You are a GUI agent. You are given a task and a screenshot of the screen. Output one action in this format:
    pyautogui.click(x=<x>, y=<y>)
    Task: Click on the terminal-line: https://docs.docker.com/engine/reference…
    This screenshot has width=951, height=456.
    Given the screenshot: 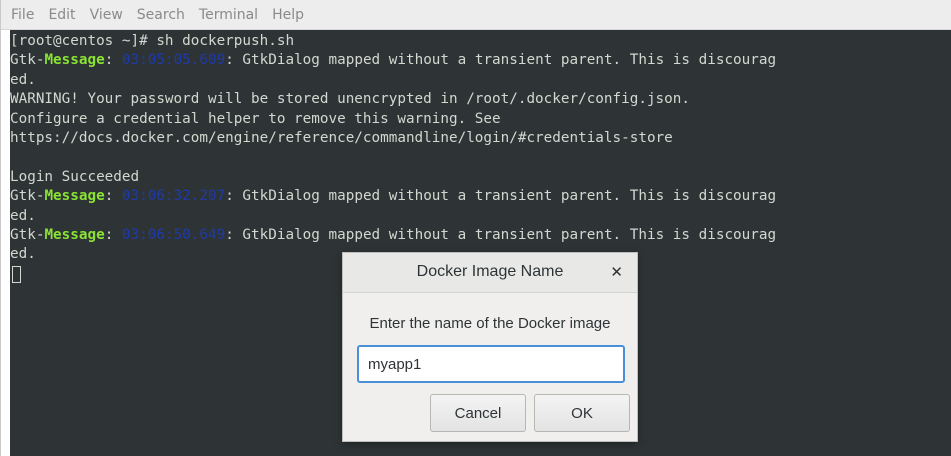 What is the action you would take?
    pyautogui.click(x=341, y=138)
    